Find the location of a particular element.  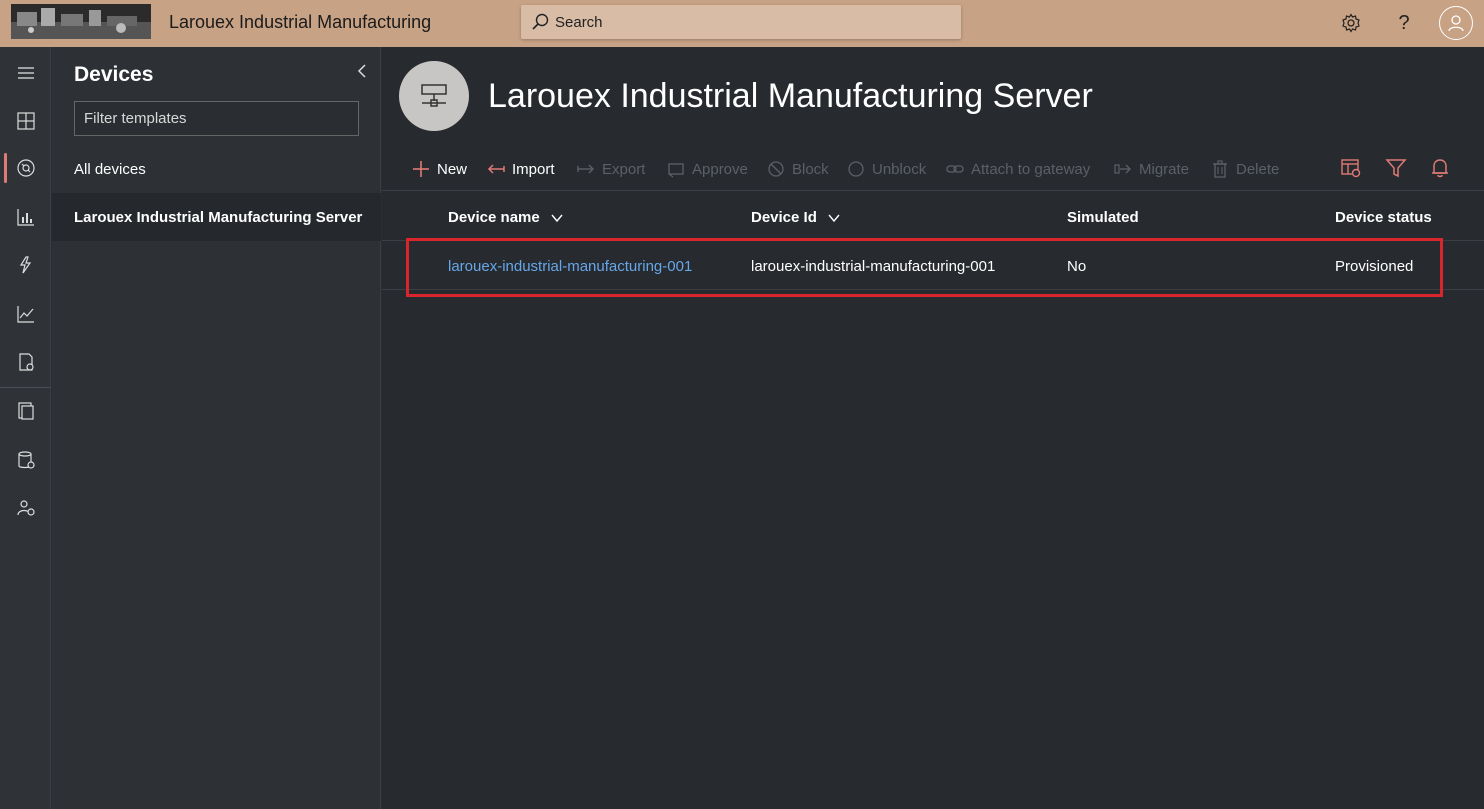

filter-icon is located at coordinates (1396, 168).